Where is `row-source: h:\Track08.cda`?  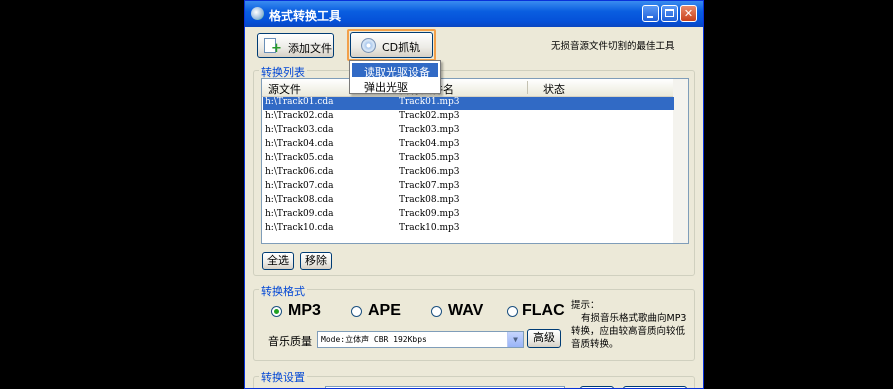
row-source: h:\Track08.cda is located at coordinates (299, 200).